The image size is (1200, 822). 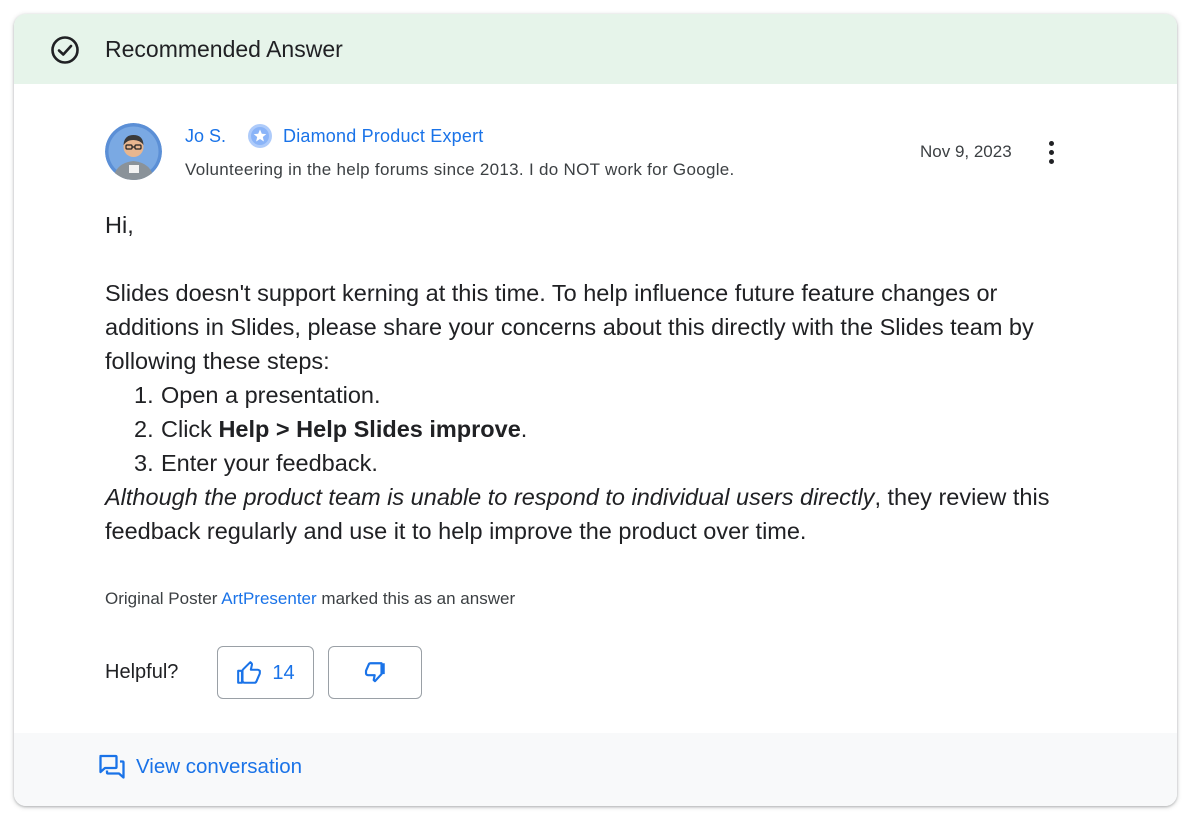 I want to click on star-badge-icon, so click(x=260, y=136).